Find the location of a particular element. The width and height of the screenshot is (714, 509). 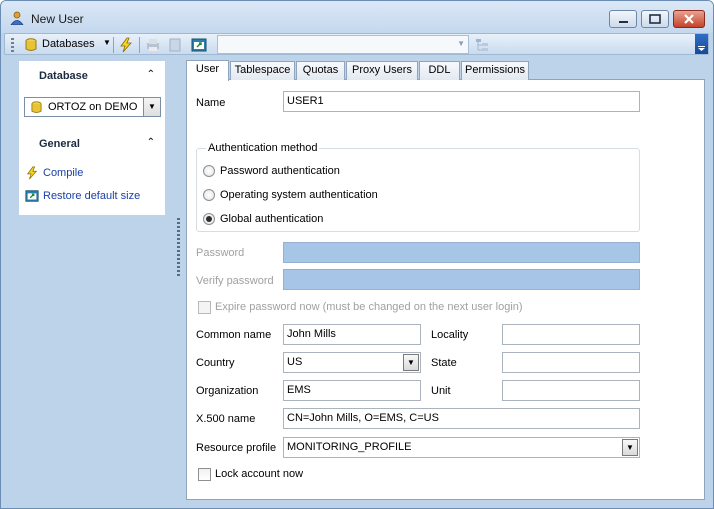

chevron-down-icon is located at coordinates (701, 48).